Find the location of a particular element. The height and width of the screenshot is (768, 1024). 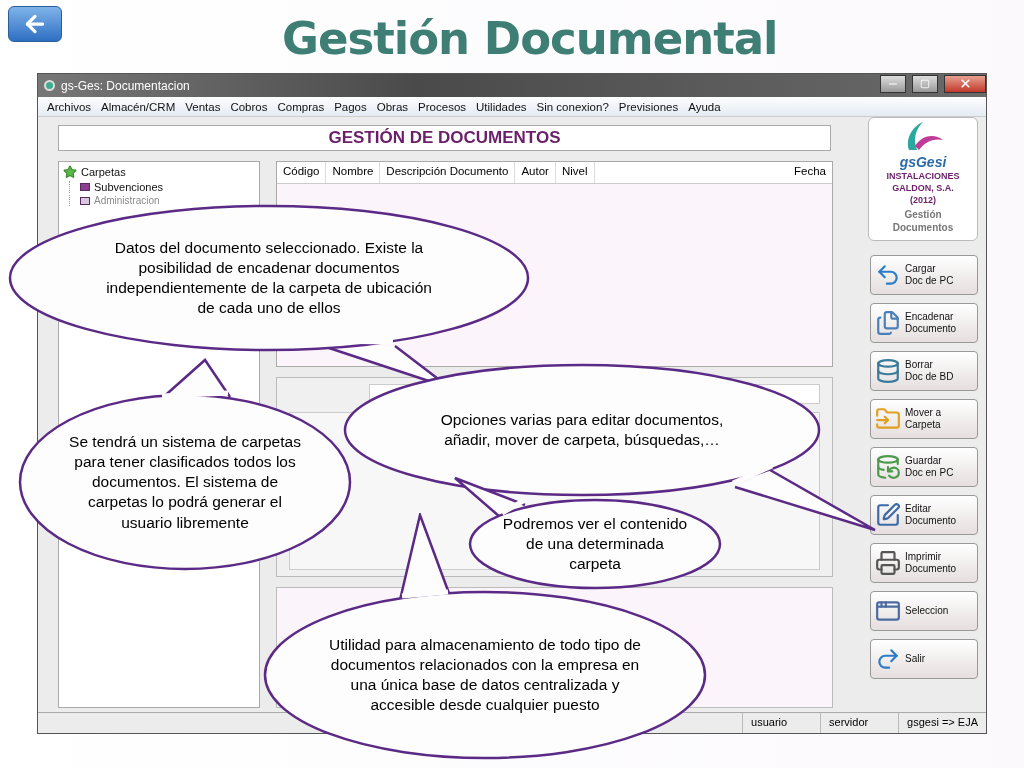

tree-item: Subvenciones is located at coordinates (129, 187).